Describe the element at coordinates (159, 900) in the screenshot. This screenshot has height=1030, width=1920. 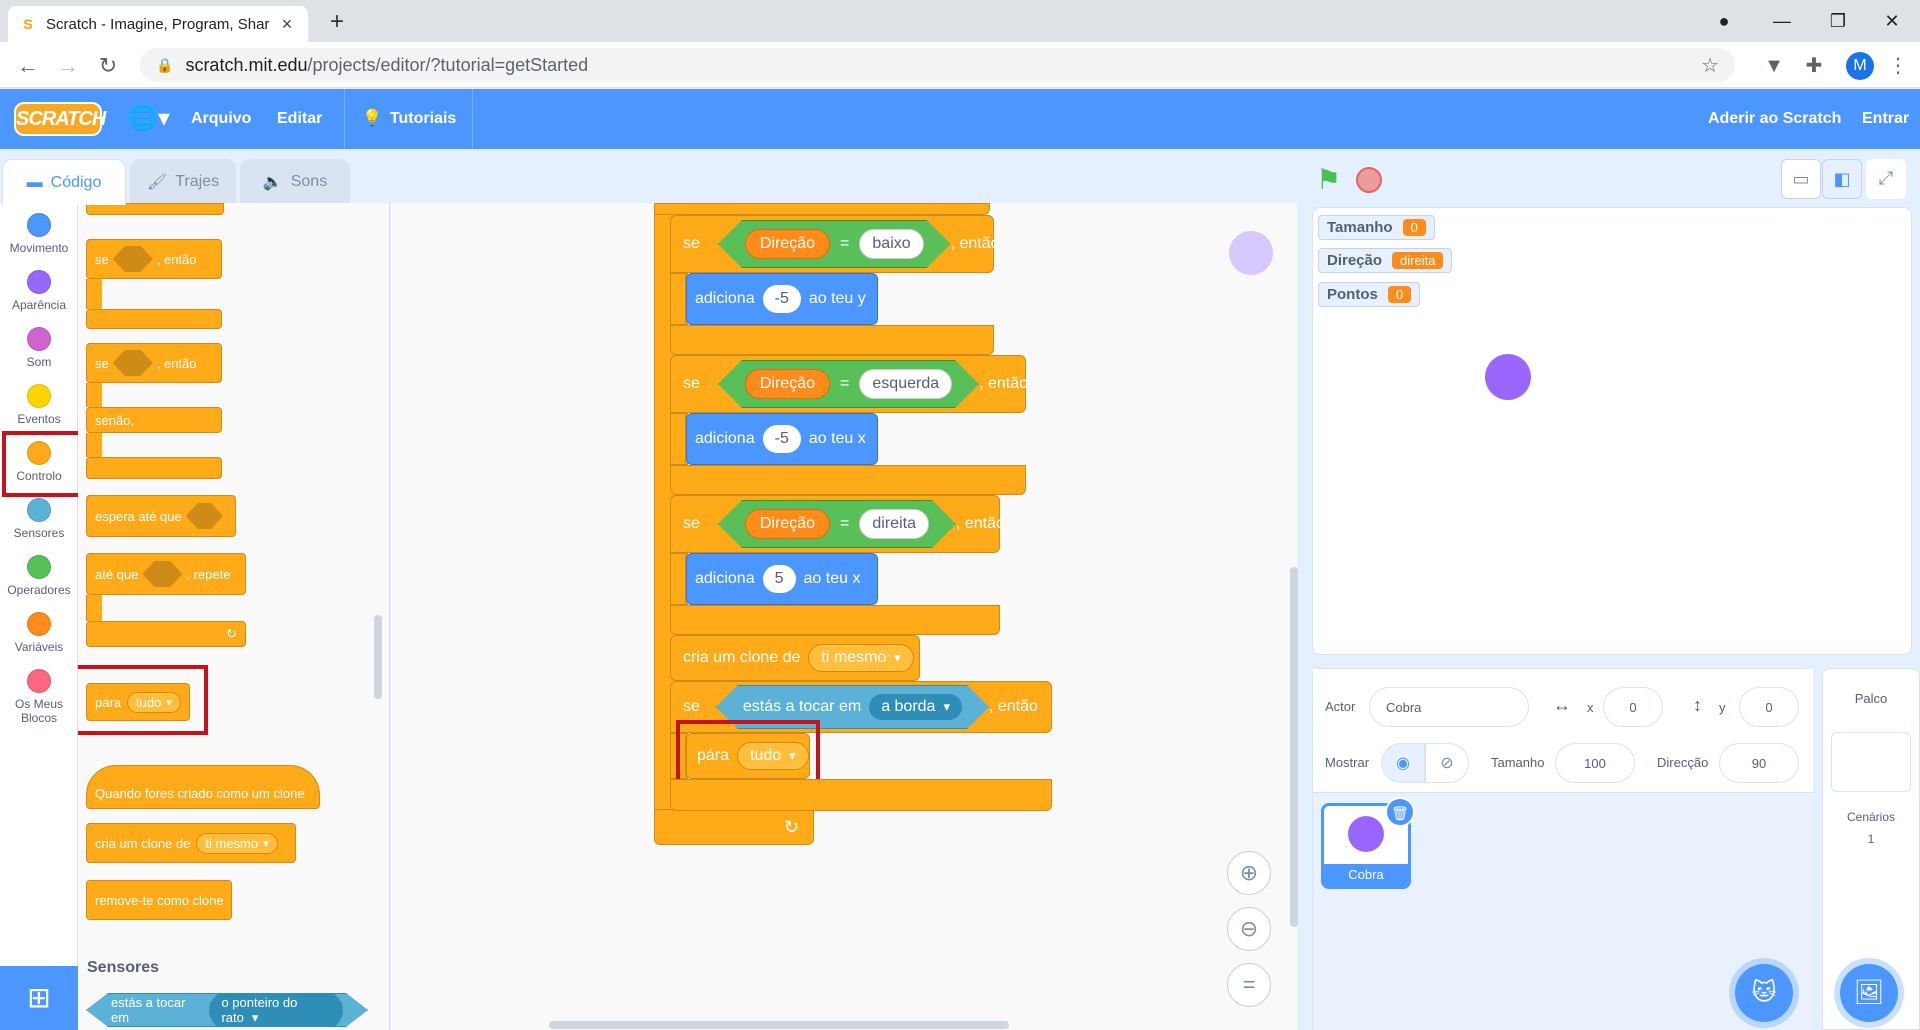
I see `palette-delete-clone-block: remove-te como clone` at that location.